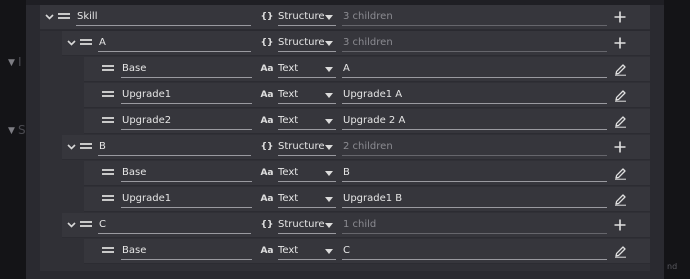 The image size is (690, 279). Describe the element at coordinates (13, 139) in the screenshot. I see `background-left-panel: ▼ I ▼ S` at that location.